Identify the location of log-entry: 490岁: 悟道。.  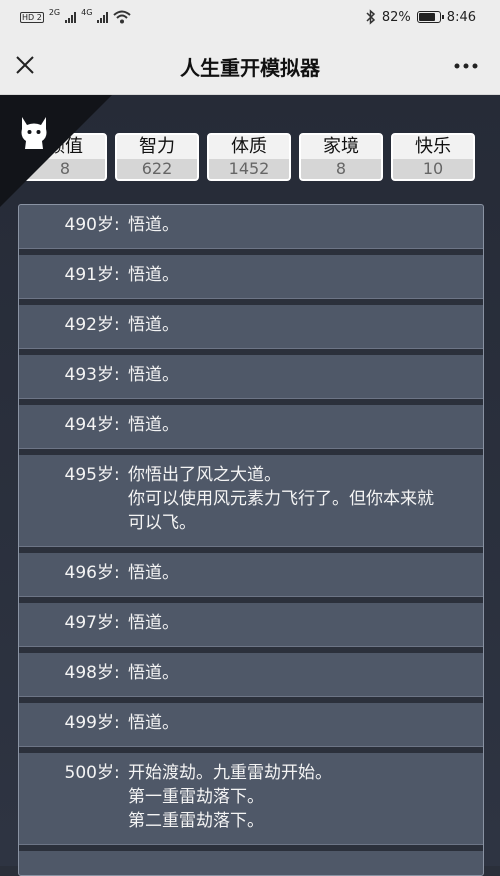
(251, 230).